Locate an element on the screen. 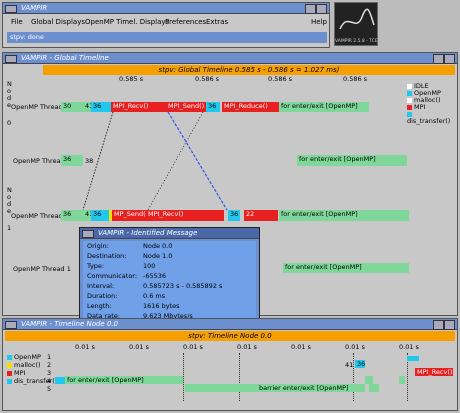 The width and height of the screenshot is (460, 413). global-title: VAMPIR - Global Timeline is located at coordinates (65, 58).